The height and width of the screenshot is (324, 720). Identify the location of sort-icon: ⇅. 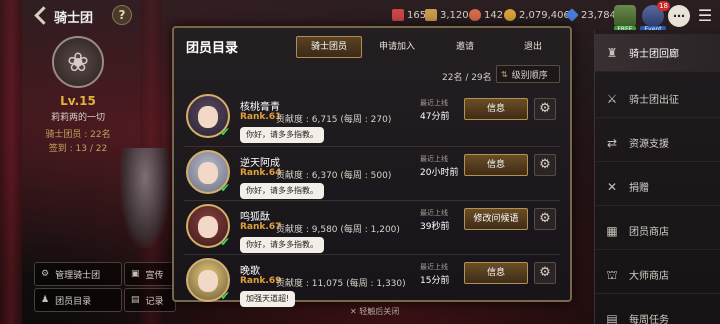
(504, 74).